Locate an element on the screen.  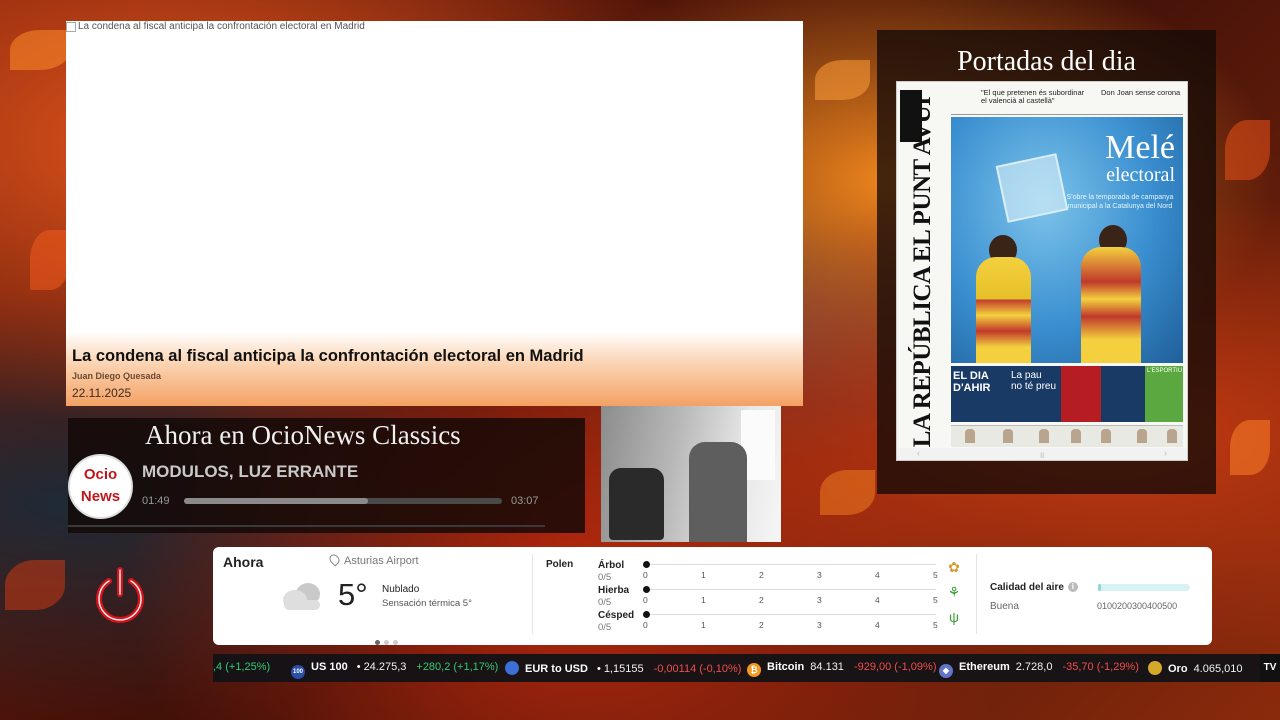
newspaper-pau-label: La pau no té preu is located at coordinates (1033, 381).